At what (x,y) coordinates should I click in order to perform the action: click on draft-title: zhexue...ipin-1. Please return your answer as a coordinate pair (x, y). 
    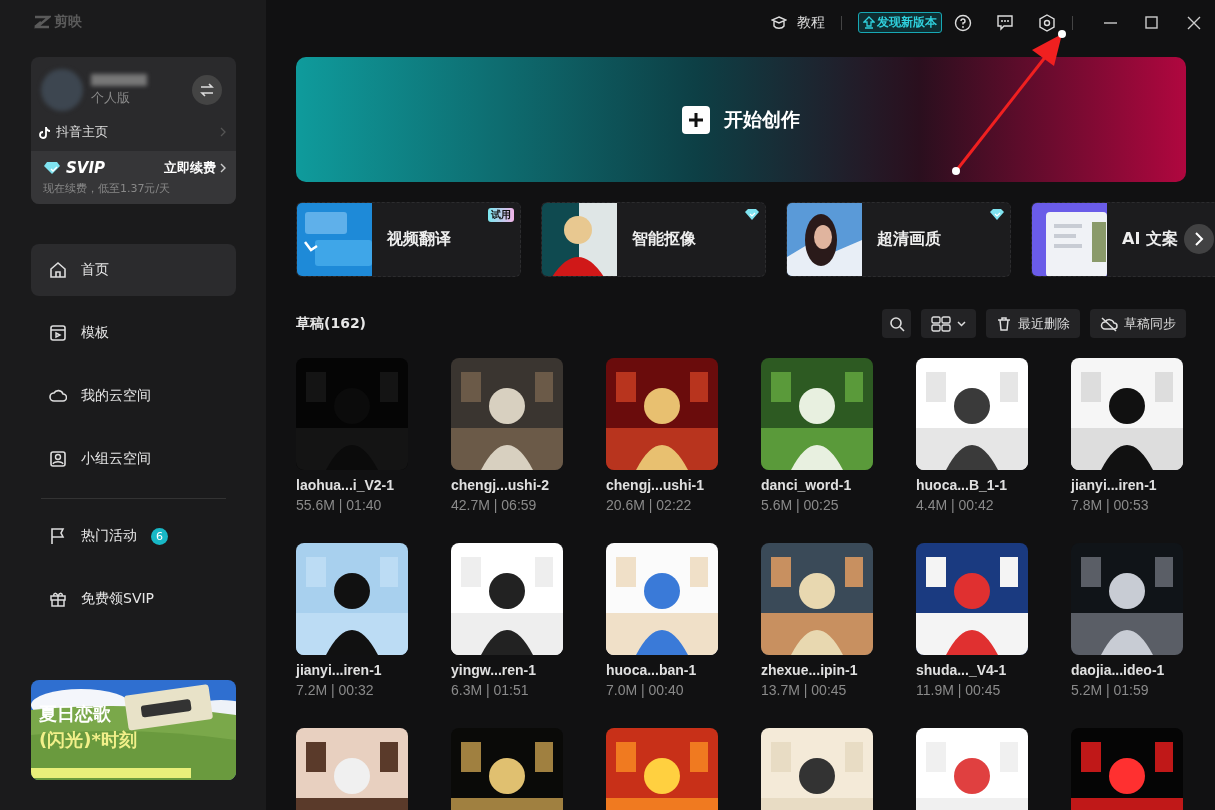
    Looking at the image, I should click on (809, 670).